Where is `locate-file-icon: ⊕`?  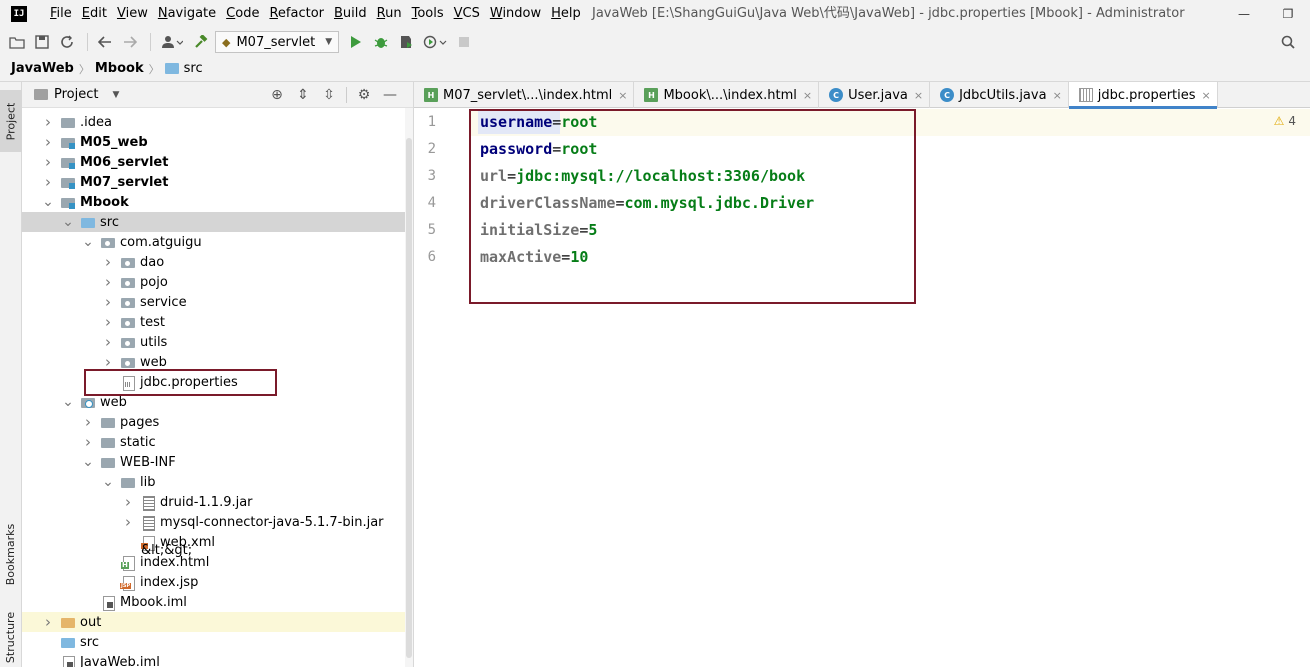 locate-file-icon: ⊕ is located at coordinates (277, 95).